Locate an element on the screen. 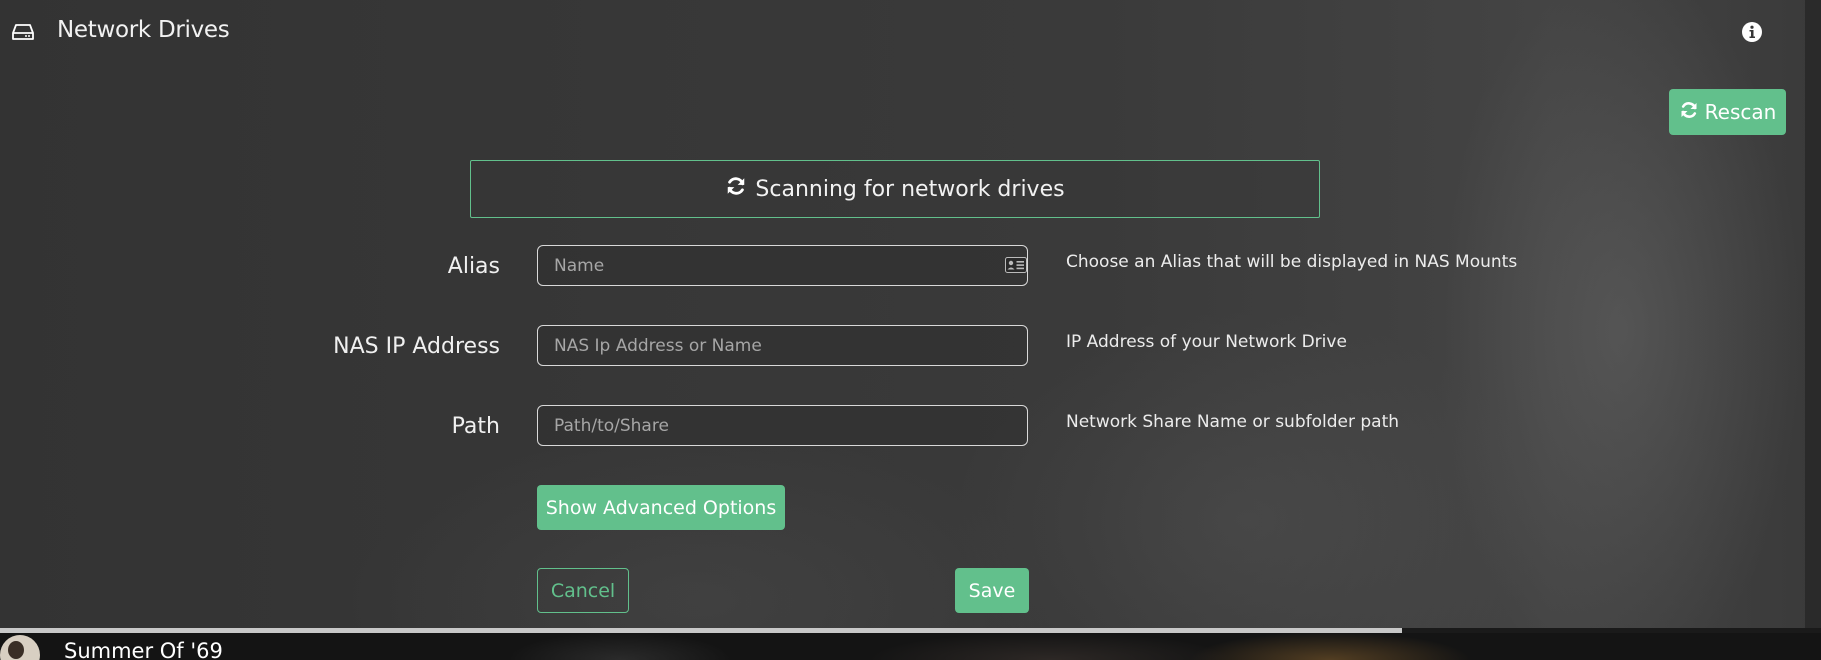 This screenshot has width=1821, height=660. track-title: Summer Of '69 is located at coordinates (143, 649).